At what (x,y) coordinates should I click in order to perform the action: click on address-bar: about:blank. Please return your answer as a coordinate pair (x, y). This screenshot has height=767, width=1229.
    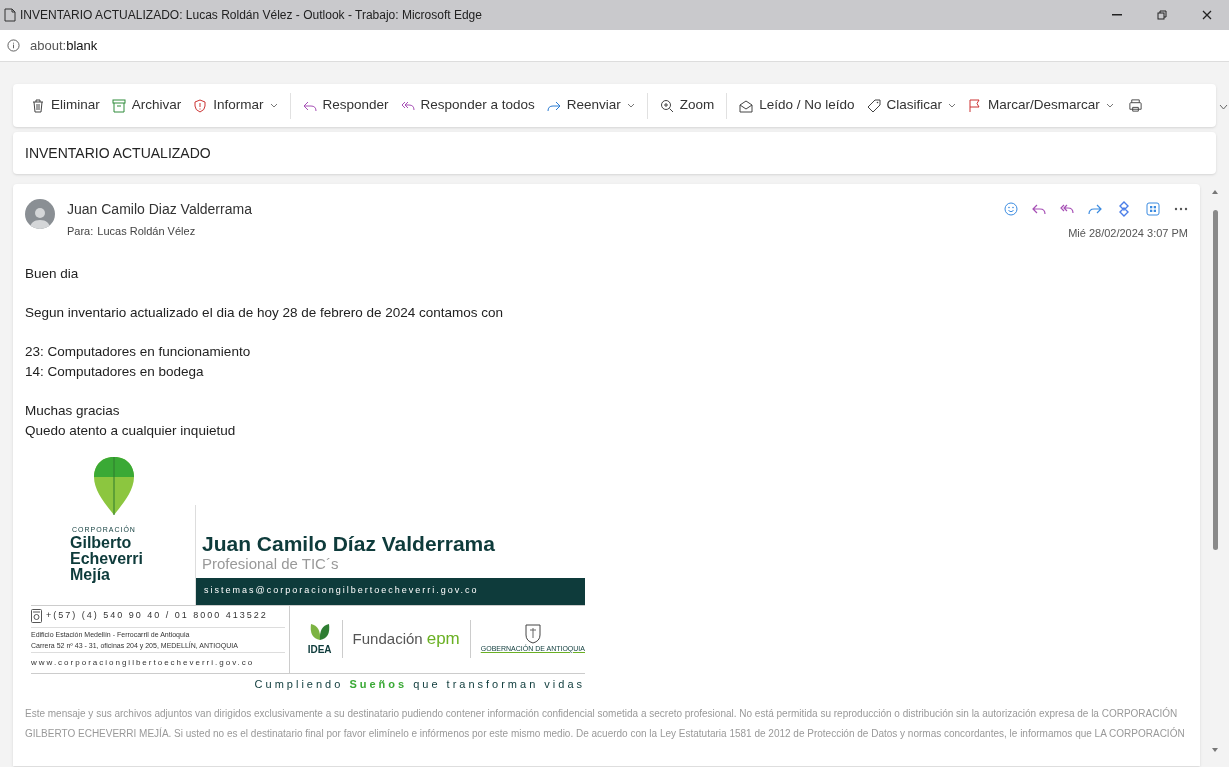
    Looking at the image, I should click on (64, 45).